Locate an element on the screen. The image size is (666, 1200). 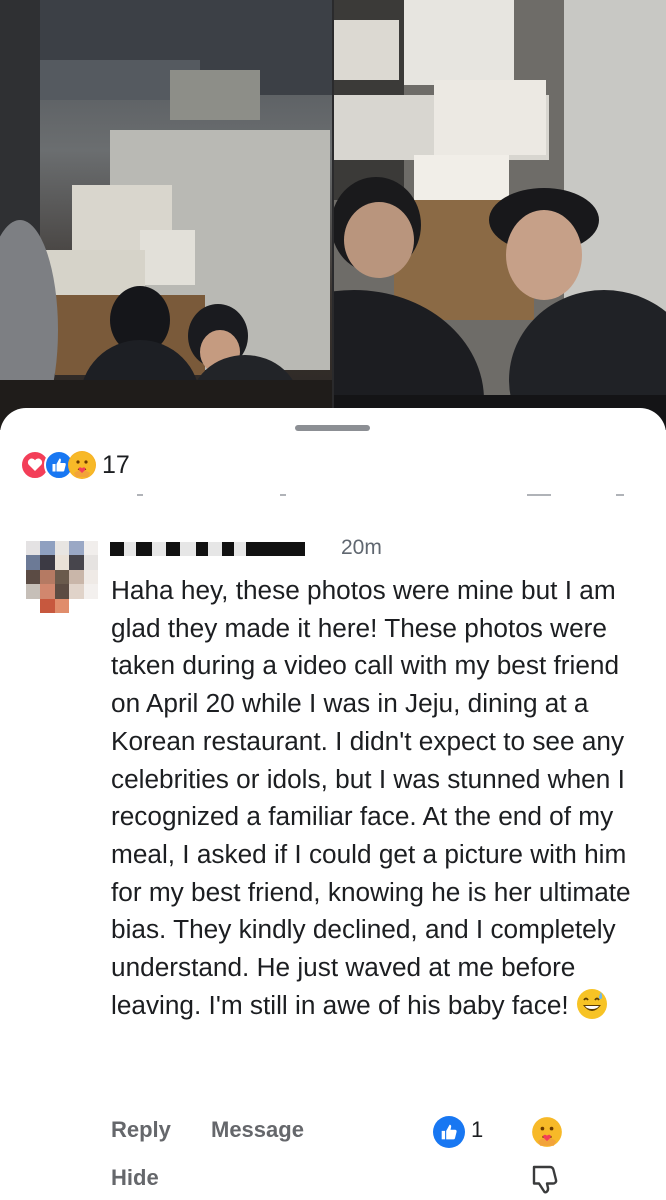
thumbs-down-icon is located at coordinates (545, 1179).